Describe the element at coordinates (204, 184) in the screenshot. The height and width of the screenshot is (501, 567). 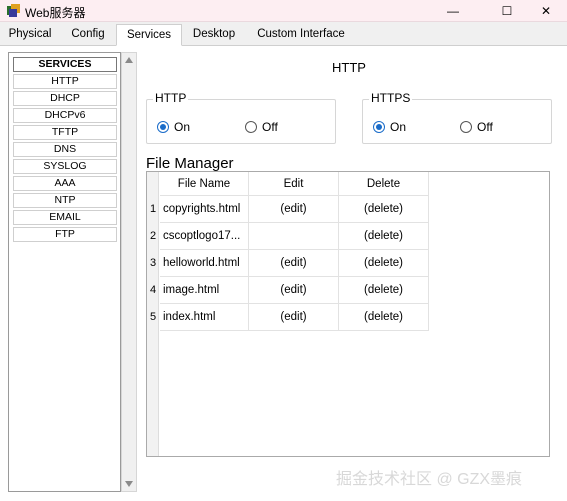
I see `column-header-file-name: File Name` at that location.